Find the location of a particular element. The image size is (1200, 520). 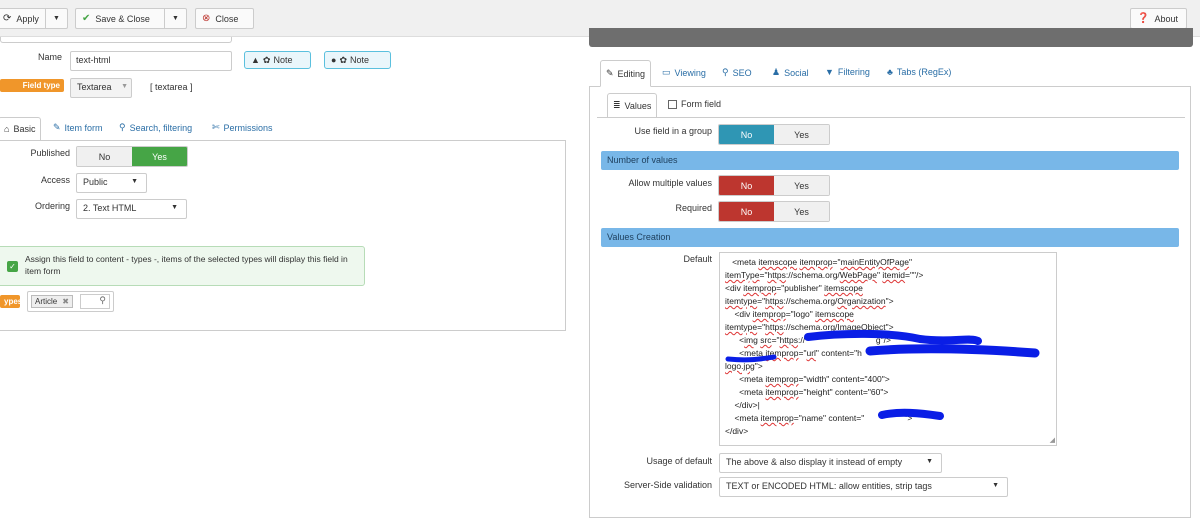

cancel-icon: ⊗ is located at coordinates (206, 18).